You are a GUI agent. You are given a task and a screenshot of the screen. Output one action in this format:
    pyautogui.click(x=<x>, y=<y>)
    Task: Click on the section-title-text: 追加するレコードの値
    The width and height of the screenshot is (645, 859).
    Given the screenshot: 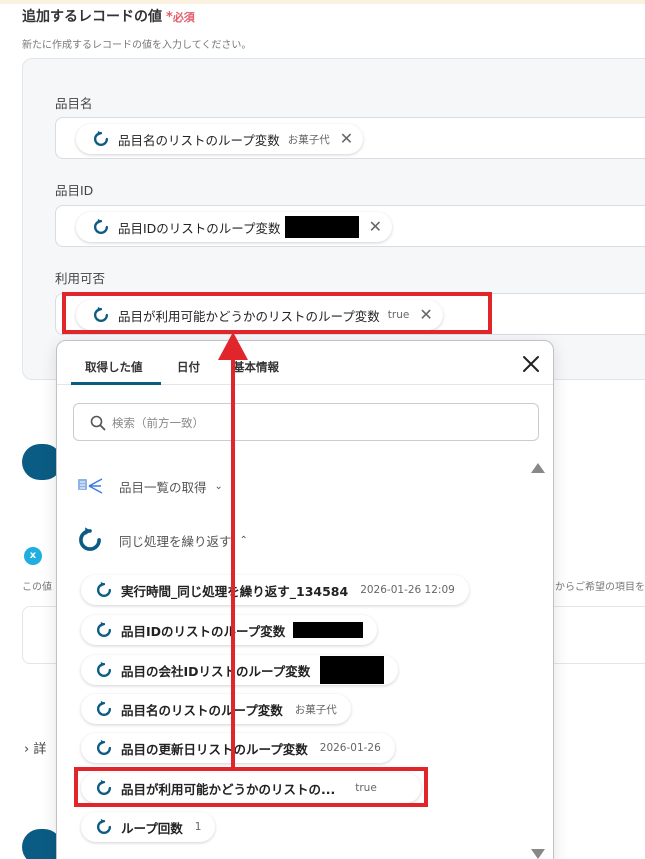 What is the action you would take?
    pyautogui.click(x=92, y=17)
    